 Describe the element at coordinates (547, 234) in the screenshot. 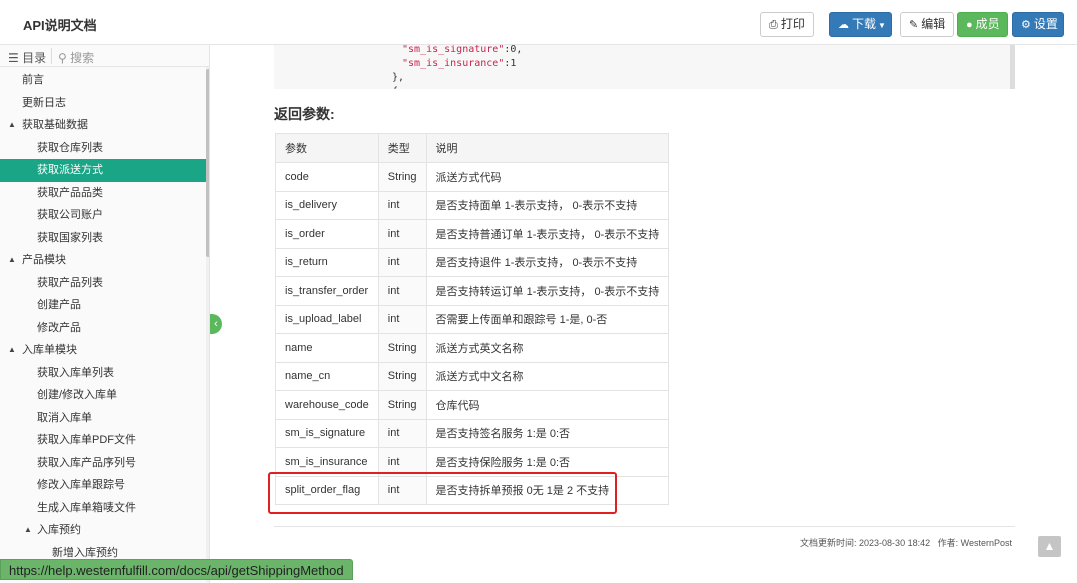

I see `cell-description: 是否支持普通订单 1-表示支持， 0-表示不支持` at that location.